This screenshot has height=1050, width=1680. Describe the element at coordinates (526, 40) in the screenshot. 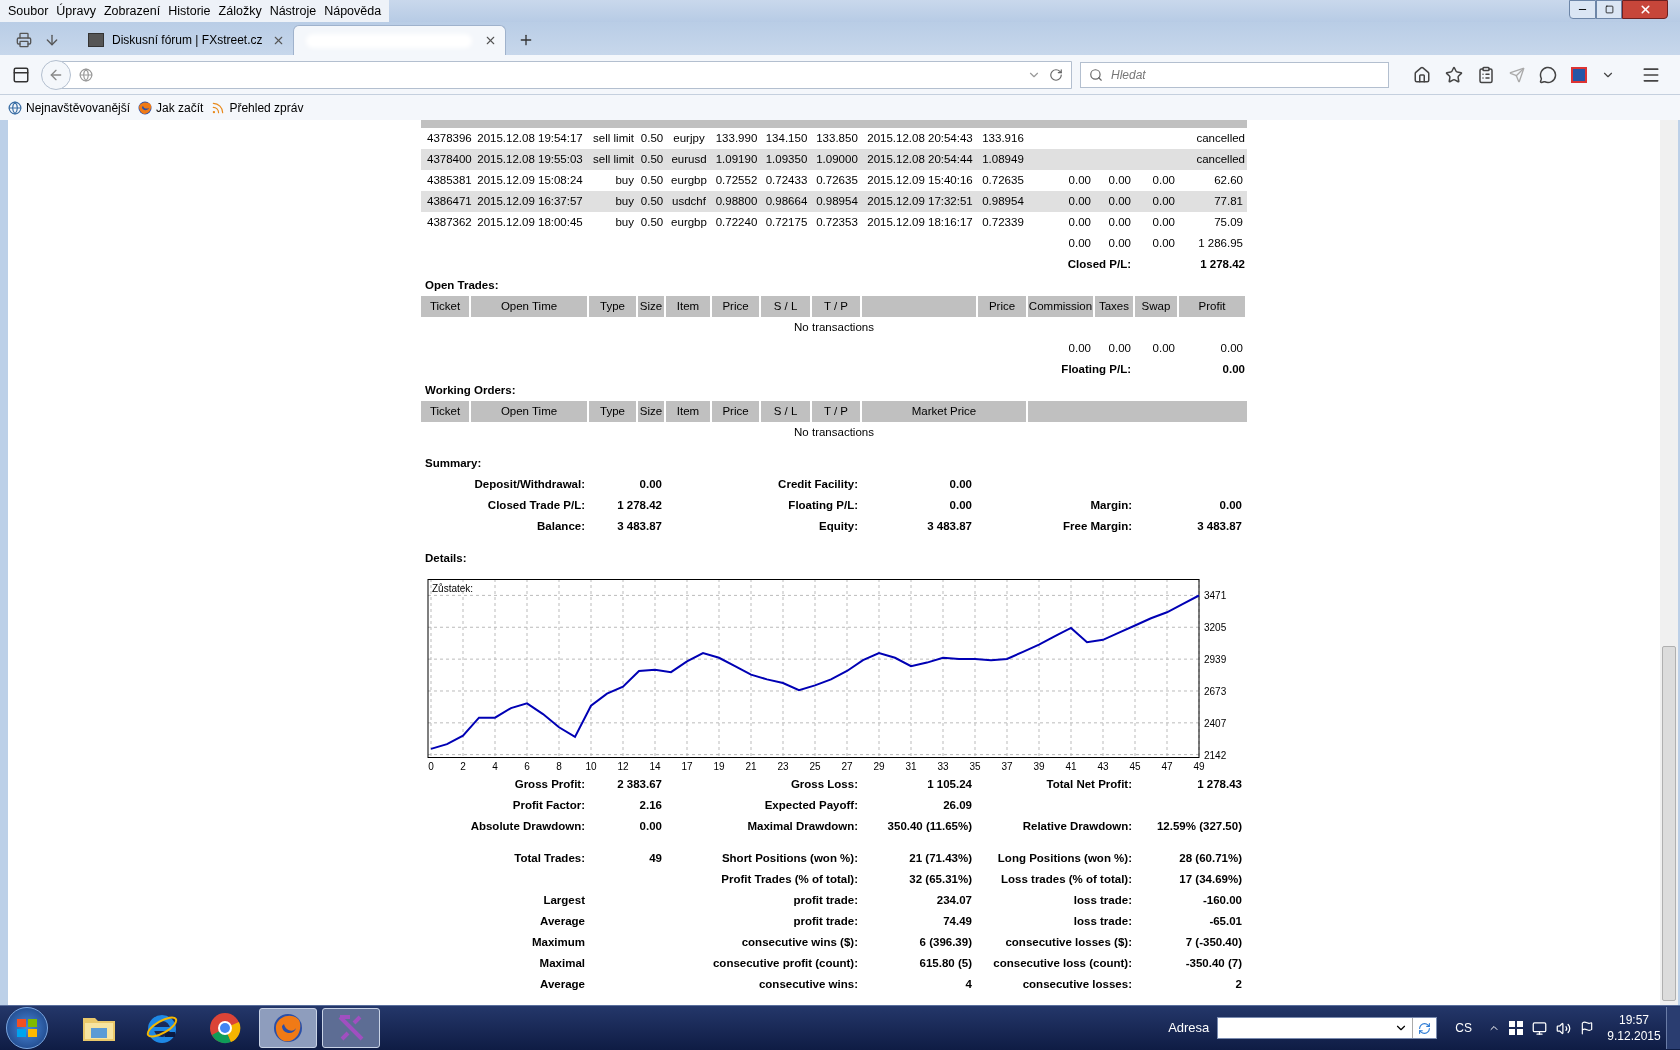

I see `new-tab-icon` at that location.